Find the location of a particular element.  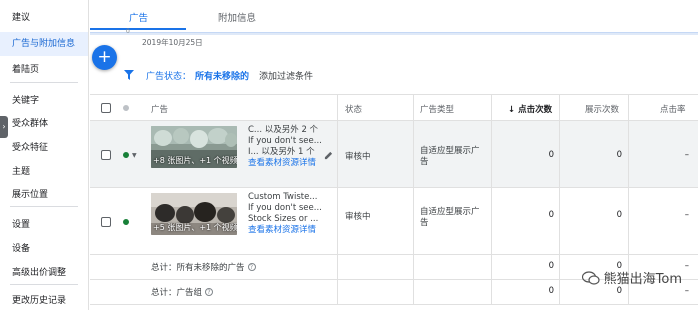

sidebar-collapse-handle: › is located at coordinates (4, 127).